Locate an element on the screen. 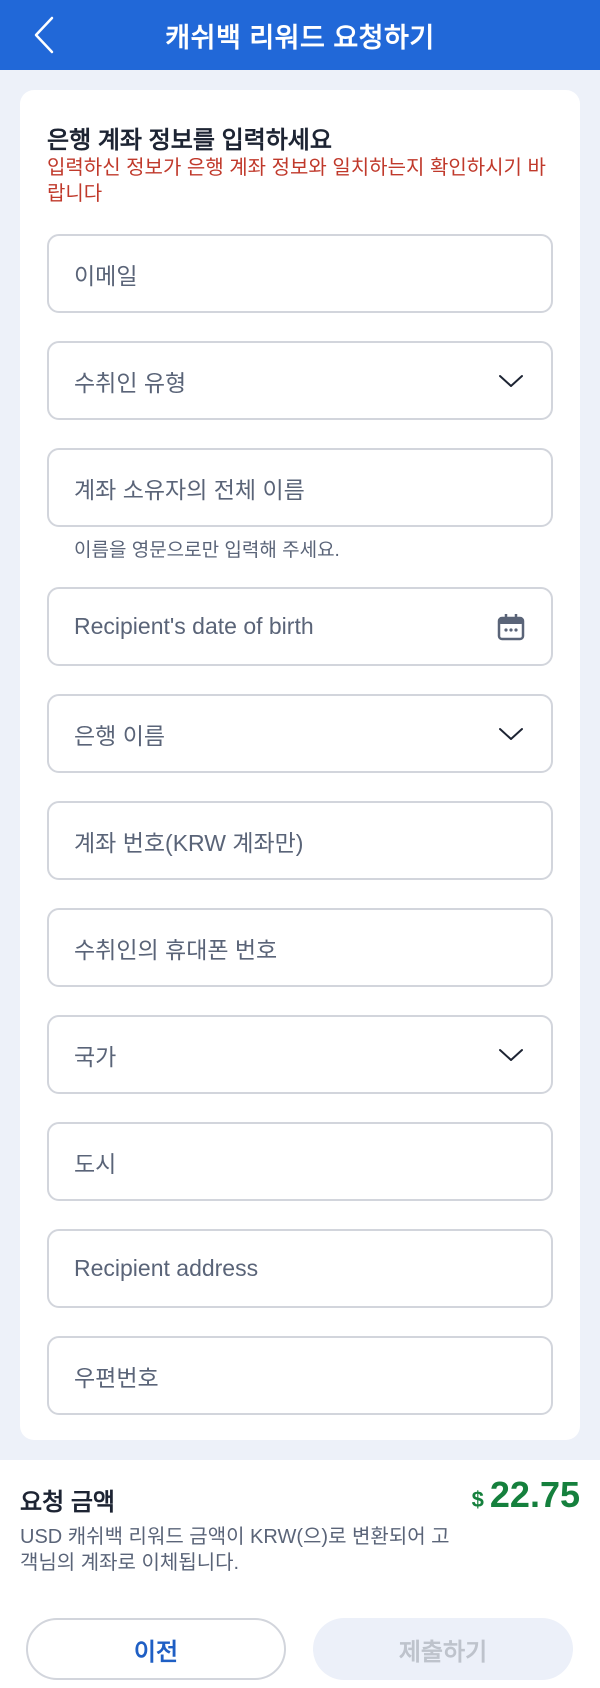  account-holder-name-placeholder: 계좌 소유자의 전체 이름 is located at coordinates (189, 489).